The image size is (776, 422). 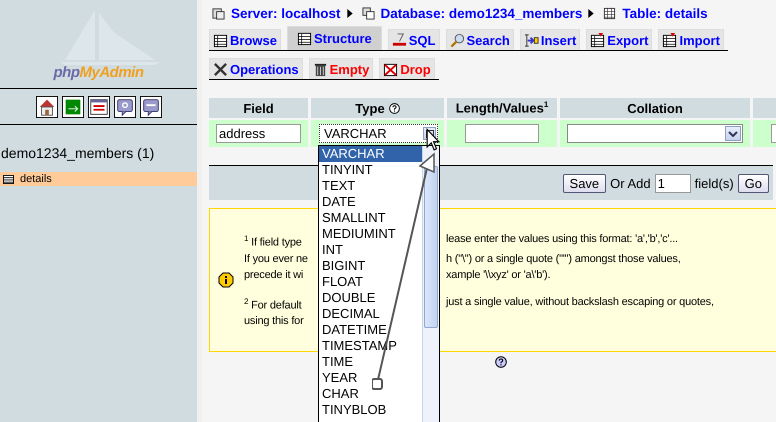 I want to click on column-header: Type, so click(x=377, y=108).